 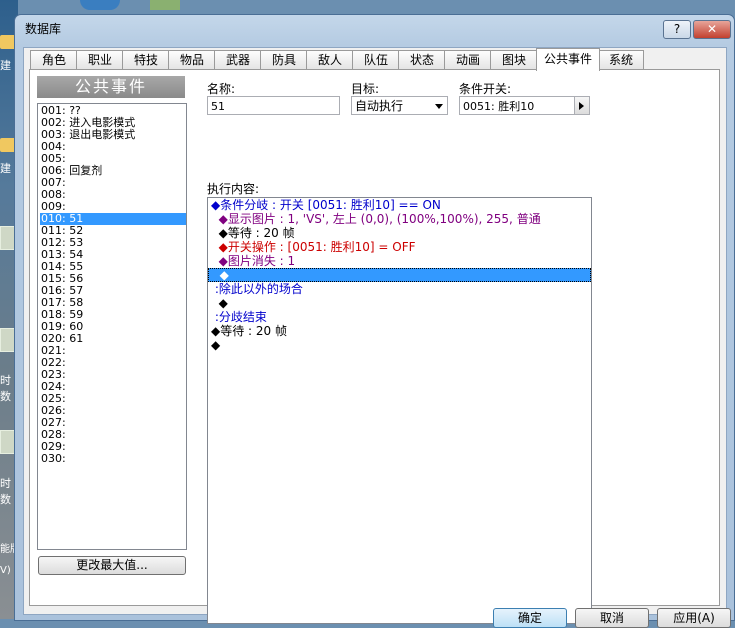 I want to click on tab-enemies: 敌人, so click(x=330, y=60).